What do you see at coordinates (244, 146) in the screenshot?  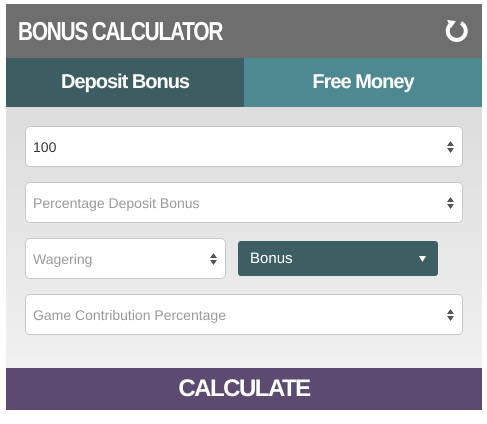 I see `number-field: 100` at bounding box center [244, 146].